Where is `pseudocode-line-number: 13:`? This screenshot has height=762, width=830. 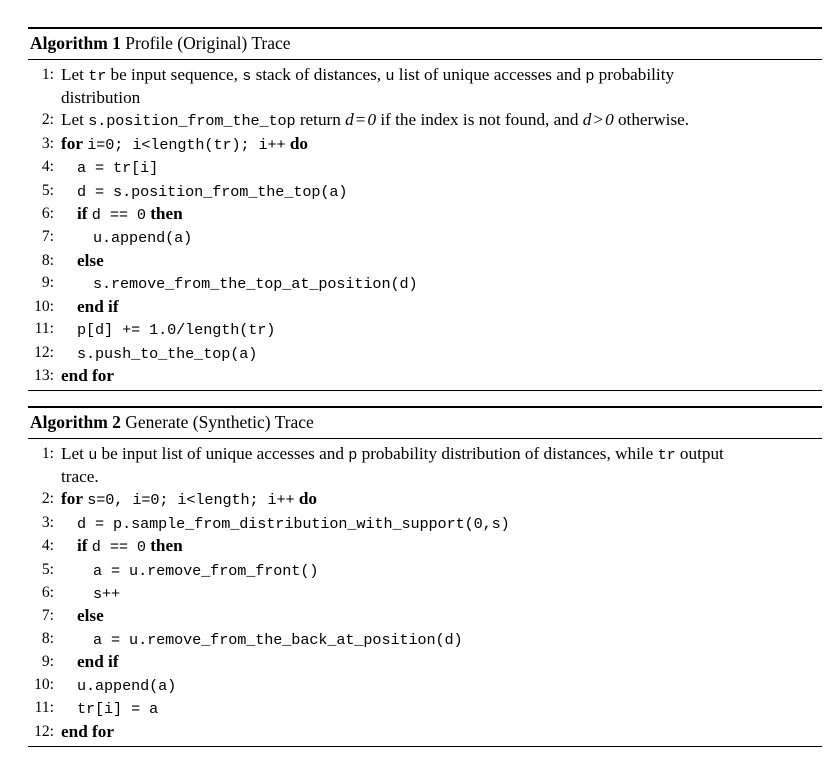
pseudocode-line-number: 13: is located at coordinates (44, 375).